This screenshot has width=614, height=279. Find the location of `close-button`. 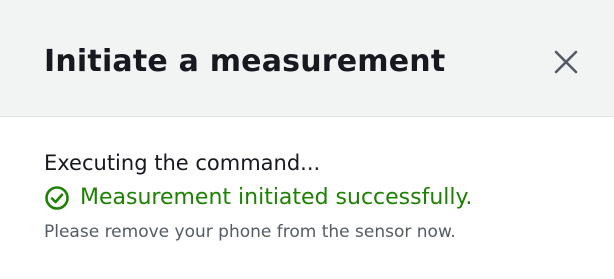

close-button is located at coordinates (566, 62).